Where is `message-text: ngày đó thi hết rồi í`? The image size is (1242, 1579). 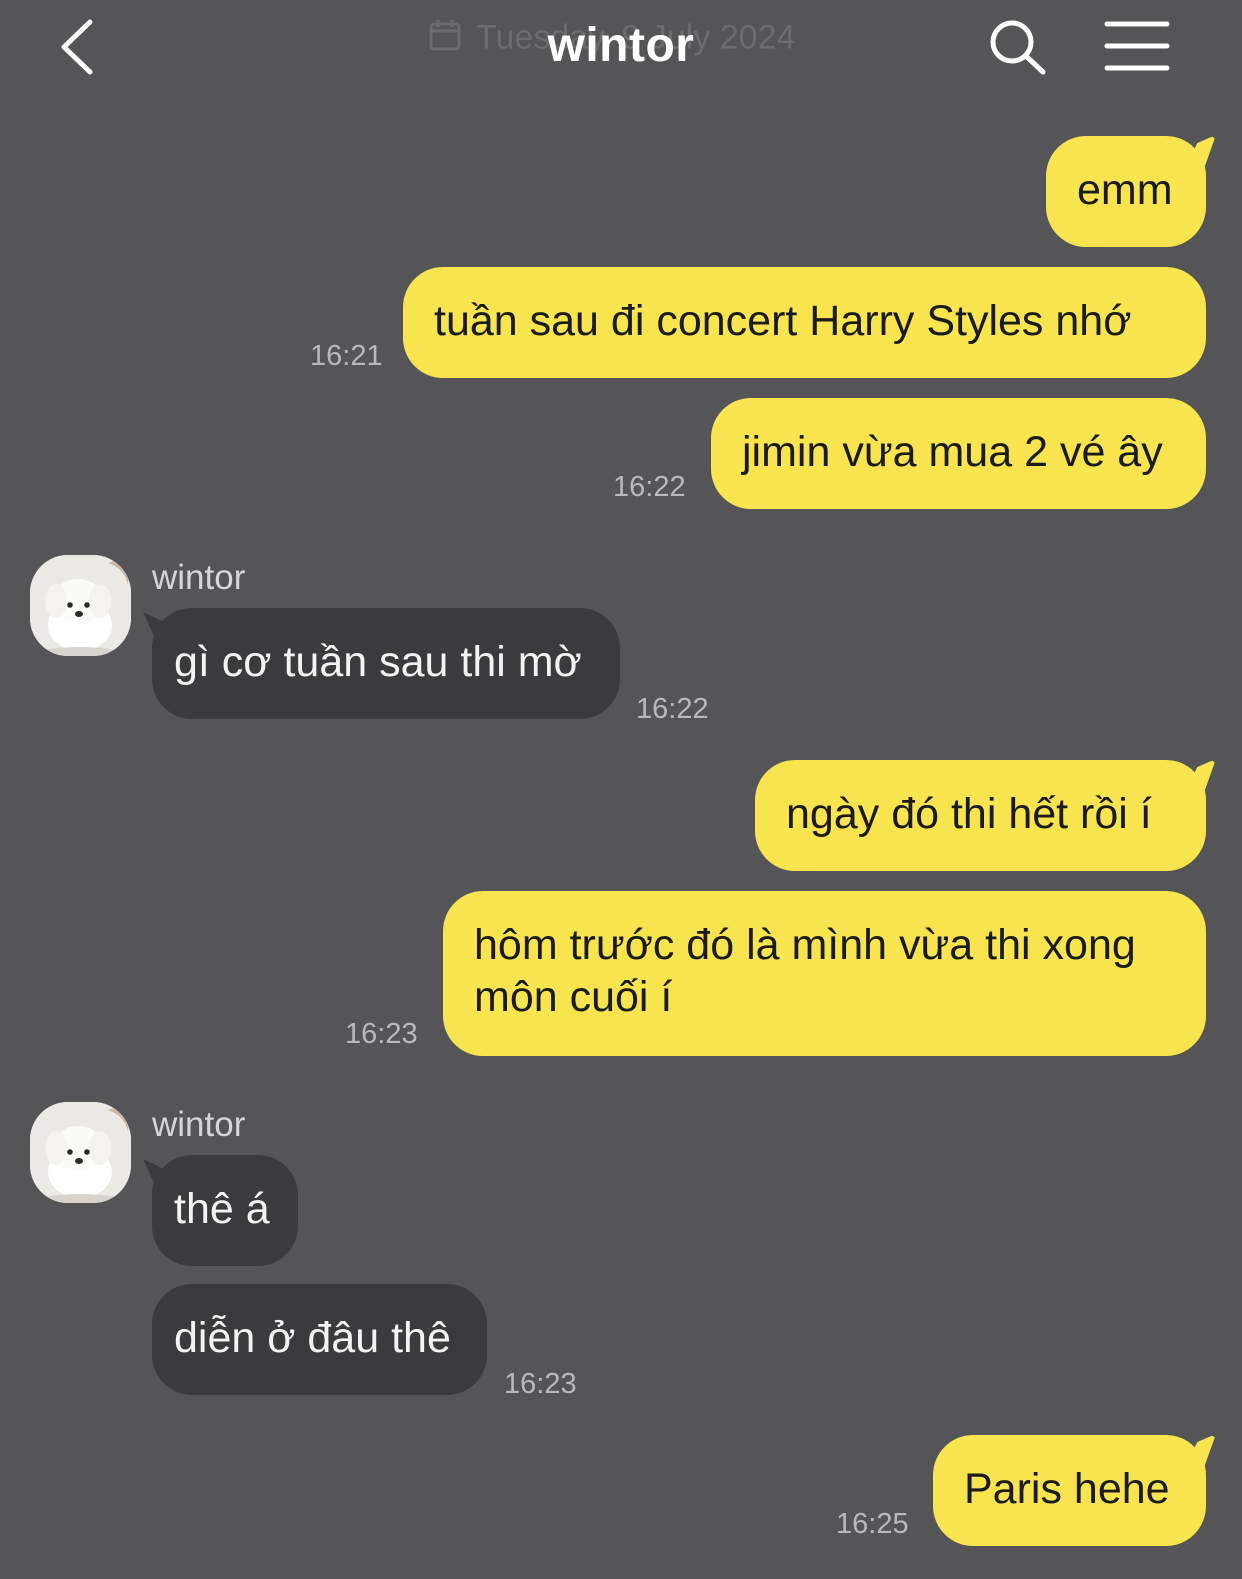
message-text: ngày đó thi hết rồi í is located at coordinates (969, 814).